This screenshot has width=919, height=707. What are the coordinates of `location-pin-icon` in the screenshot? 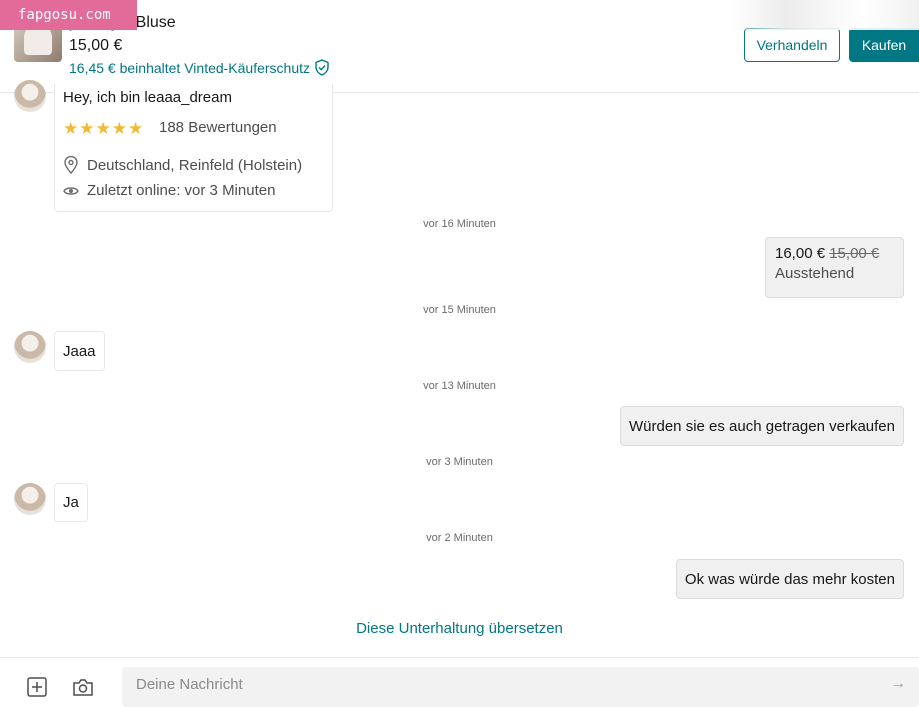 It's located at (71, 165).